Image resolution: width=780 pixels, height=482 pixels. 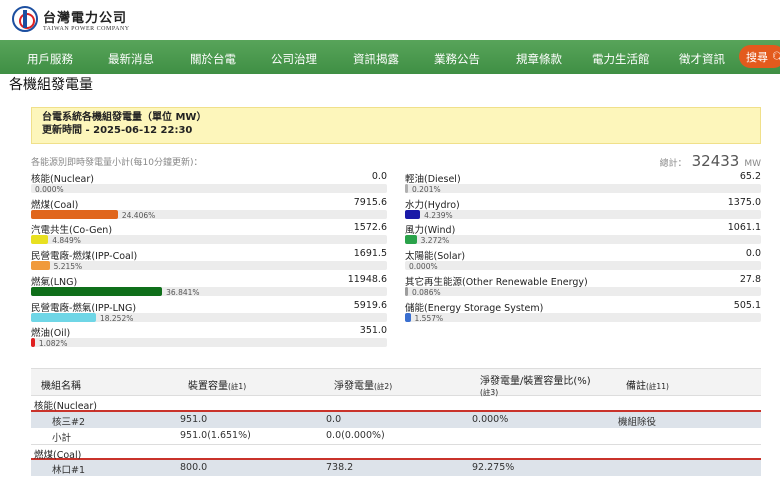 I want to click on nav-item-power-life: 電力生活館, so click(x=621, y=59).